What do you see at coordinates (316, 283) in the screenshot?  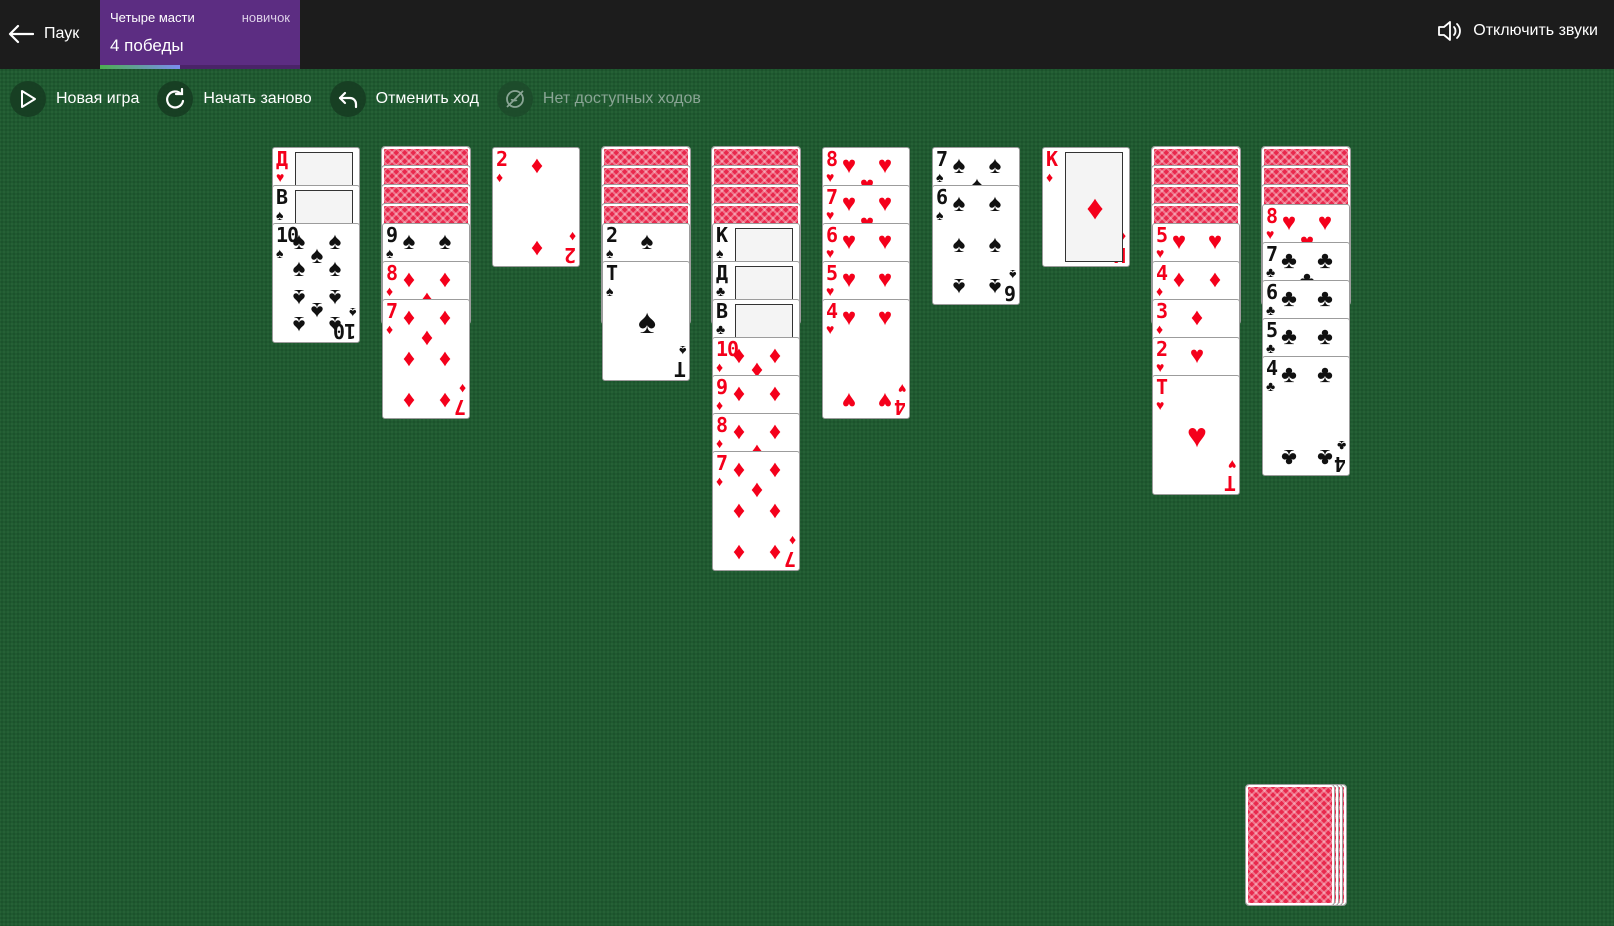 I see `playing-card: 10 ♠ 10 ♠ ♠ ♠ ♠ ♠ ♠ ♠ ♠ ♠ ♠ ♠` at bounding box center [316, 283].